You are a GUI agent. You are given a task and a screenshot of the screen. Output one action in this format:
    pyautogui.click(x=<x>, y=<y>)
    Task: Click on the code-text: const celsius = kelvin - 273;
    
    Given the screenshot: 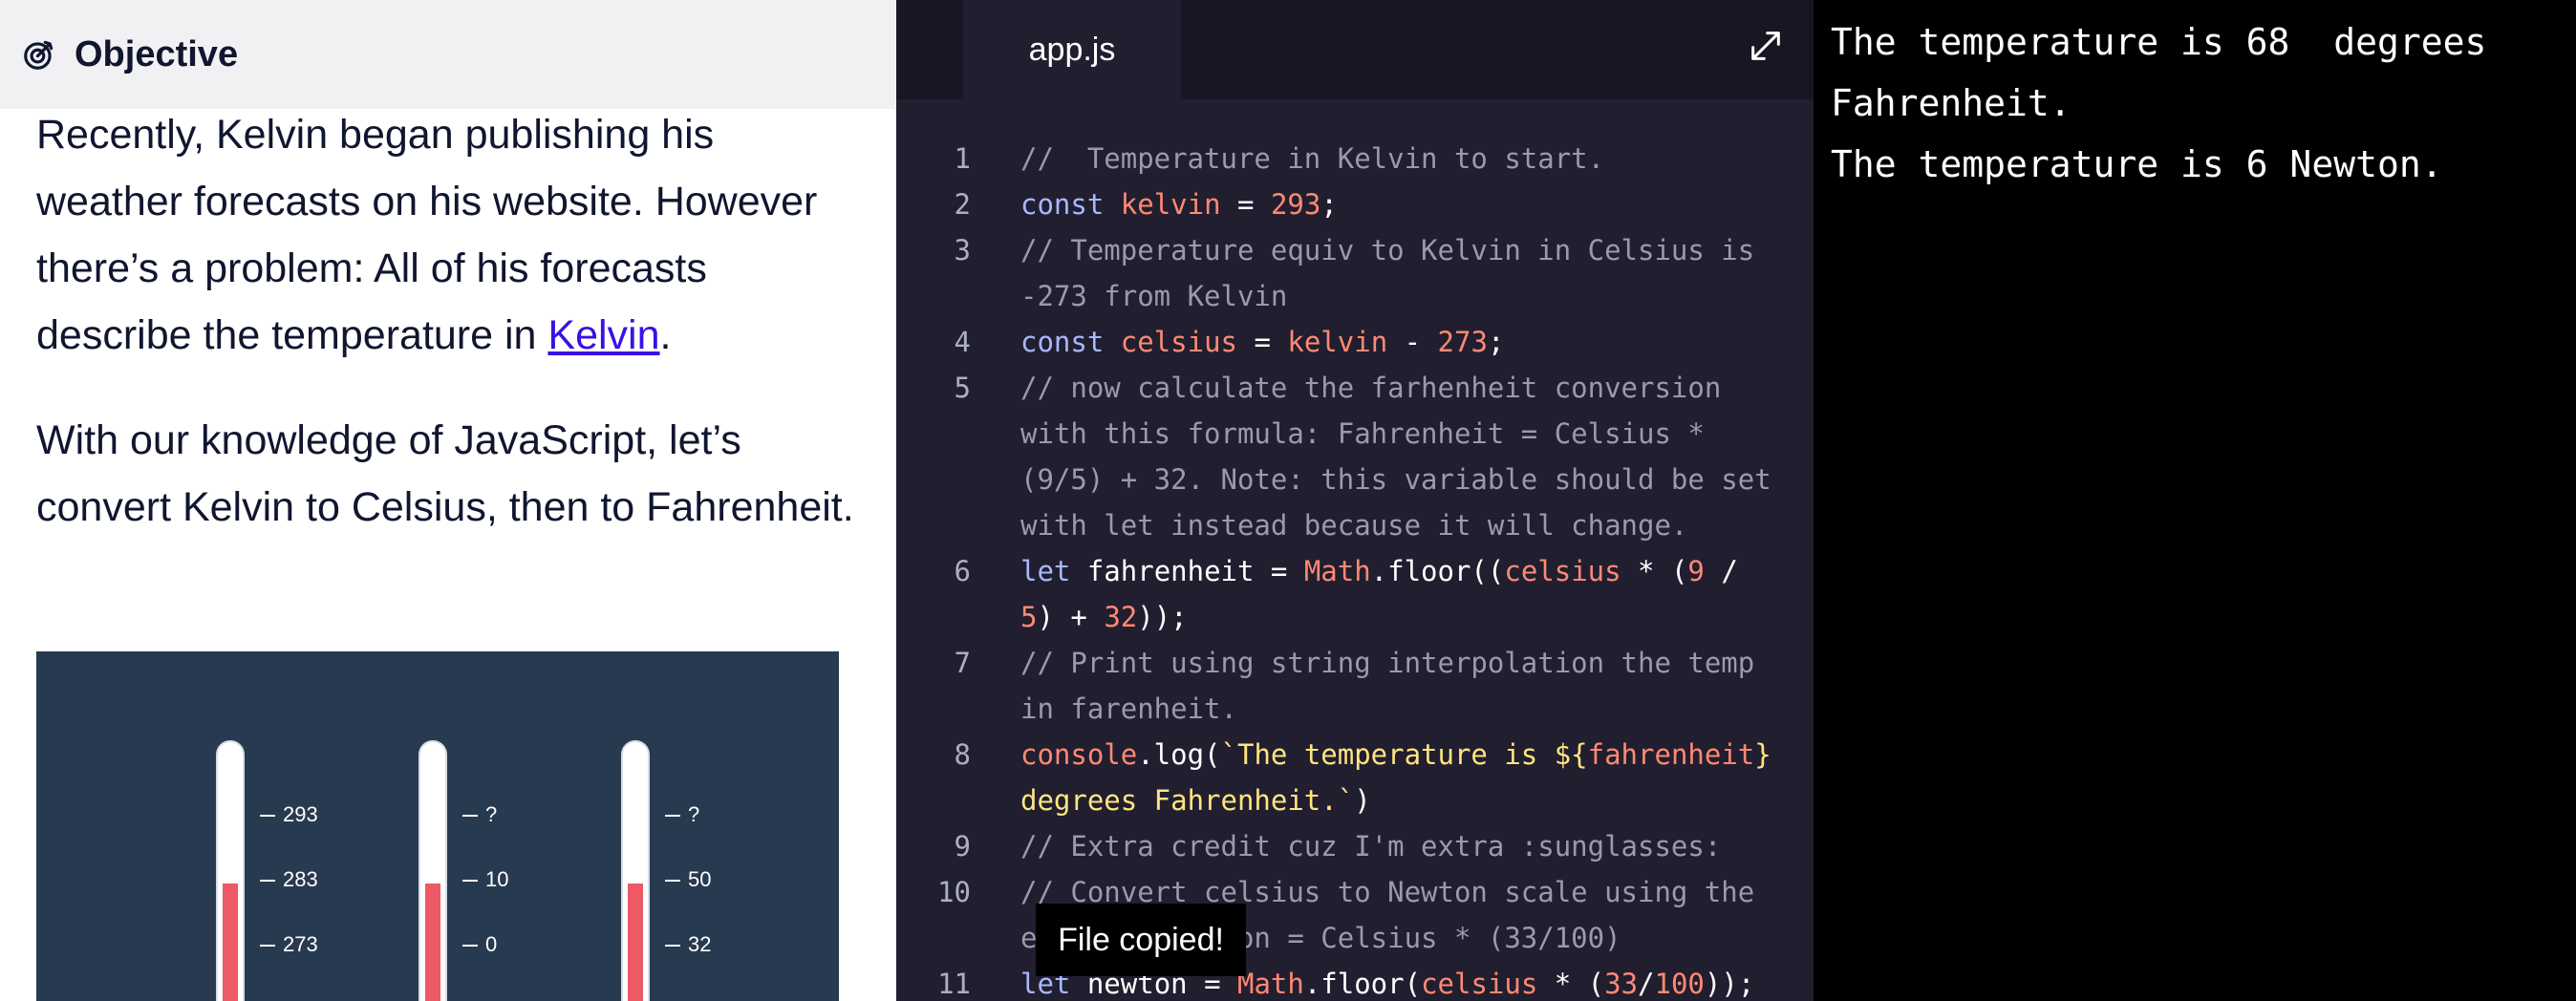 What is the action you would take?
    pyautogui.click(x=1262, y=342)
    